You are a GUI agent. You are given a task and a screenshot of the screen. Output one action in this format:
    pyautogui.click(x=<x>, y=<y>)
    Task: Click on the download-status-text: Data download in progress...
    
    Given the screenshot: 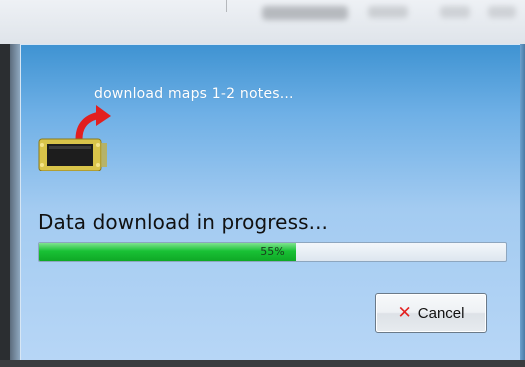 What is the action you would take?
    pyautogui.click(x=183, y=222)
    